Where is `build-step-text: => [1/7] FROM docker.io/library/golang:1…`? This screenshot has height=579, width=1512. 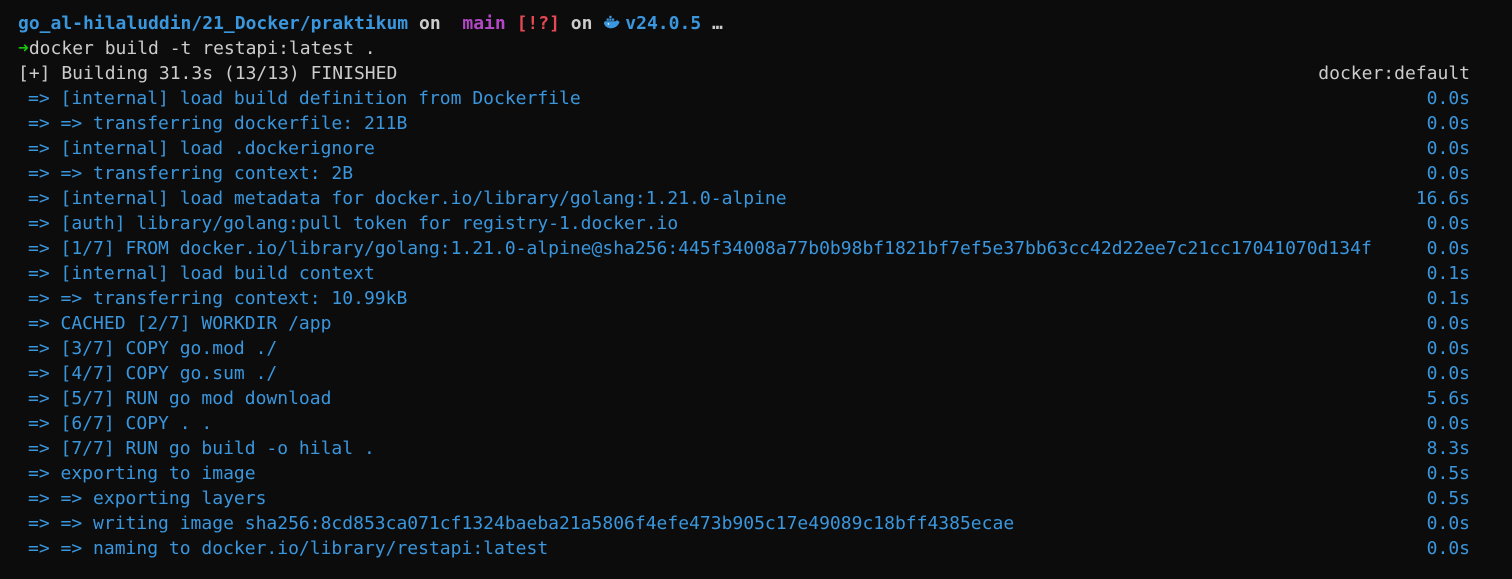 build-step-text: => [1/7] FROM docker.io/library/golang:1… is located at coordinates (700, 248).